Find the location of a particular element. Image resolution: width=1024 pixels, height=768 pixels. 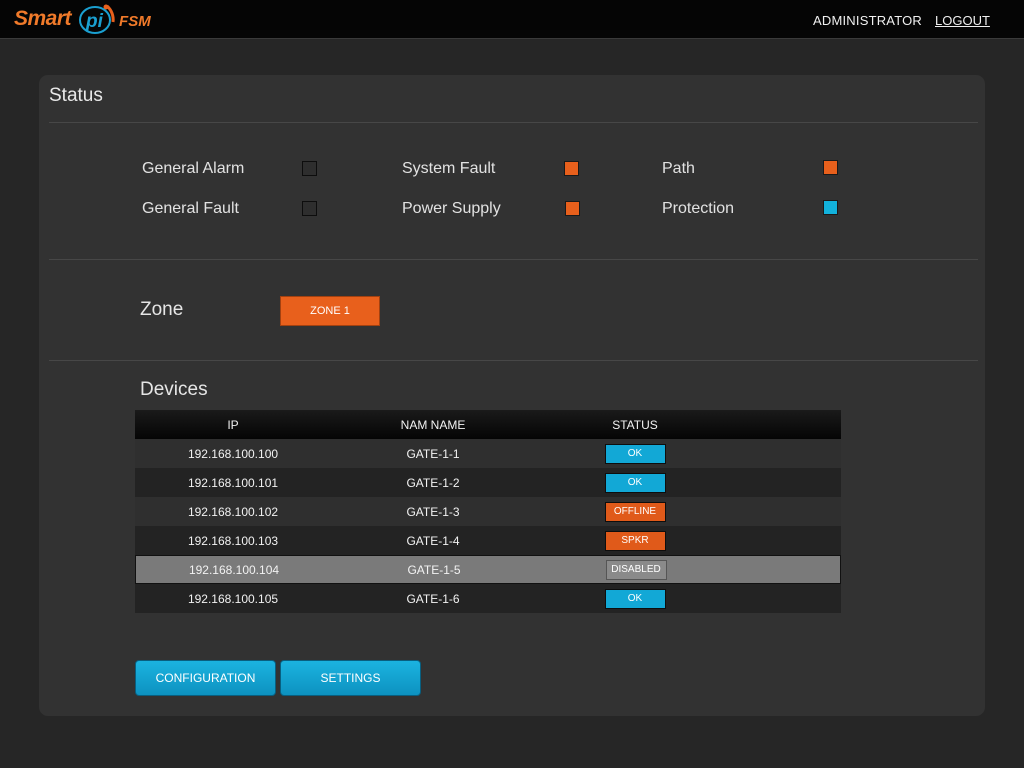

logo-fsm-text: FSM is located at coordinates (135, 21).